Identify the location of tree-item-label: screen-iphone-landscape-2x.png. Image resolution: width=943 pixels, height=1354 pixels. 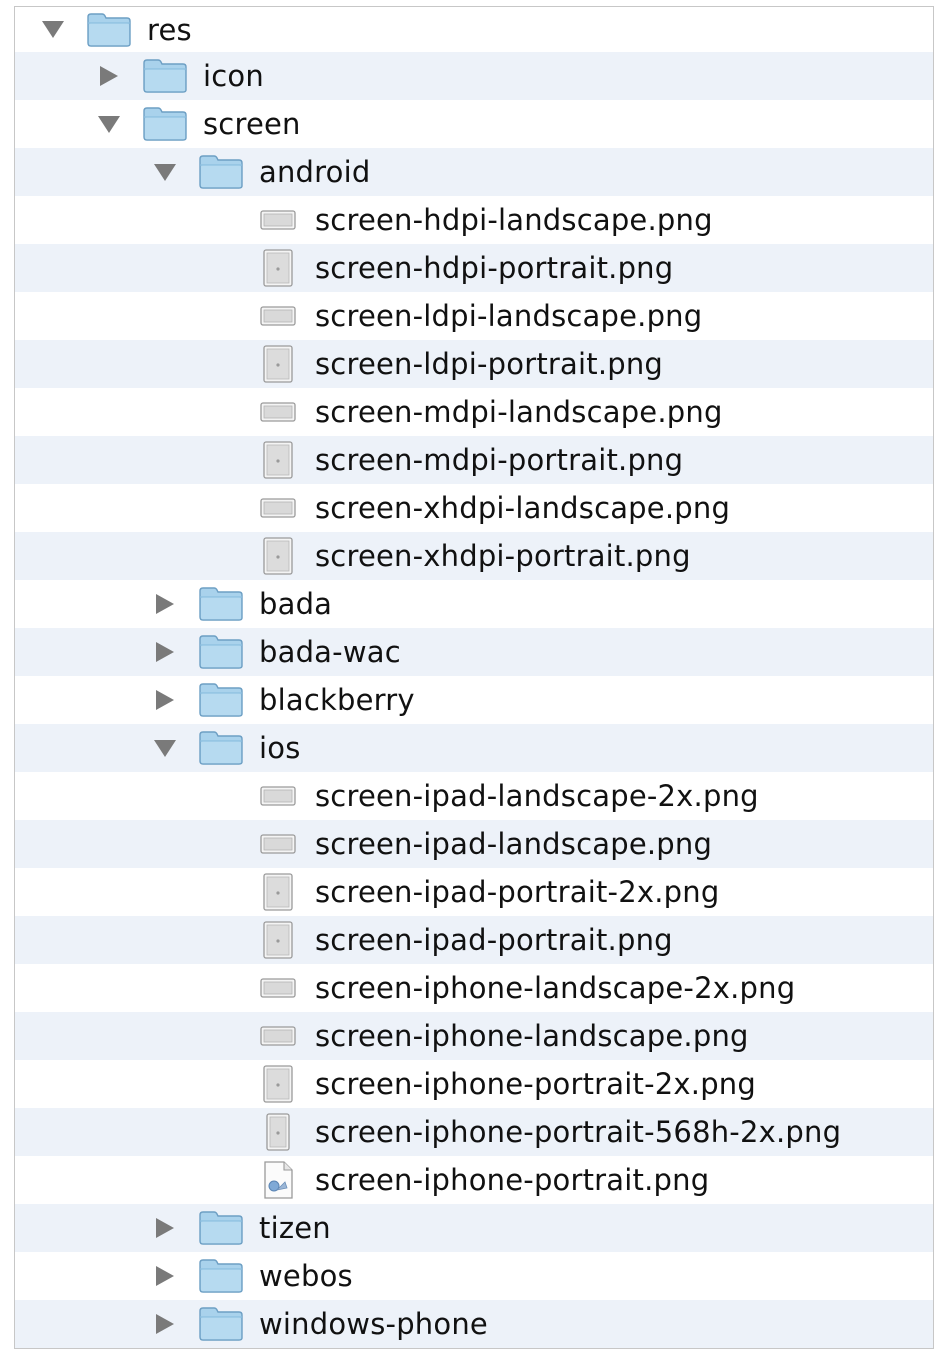
(555, 988).